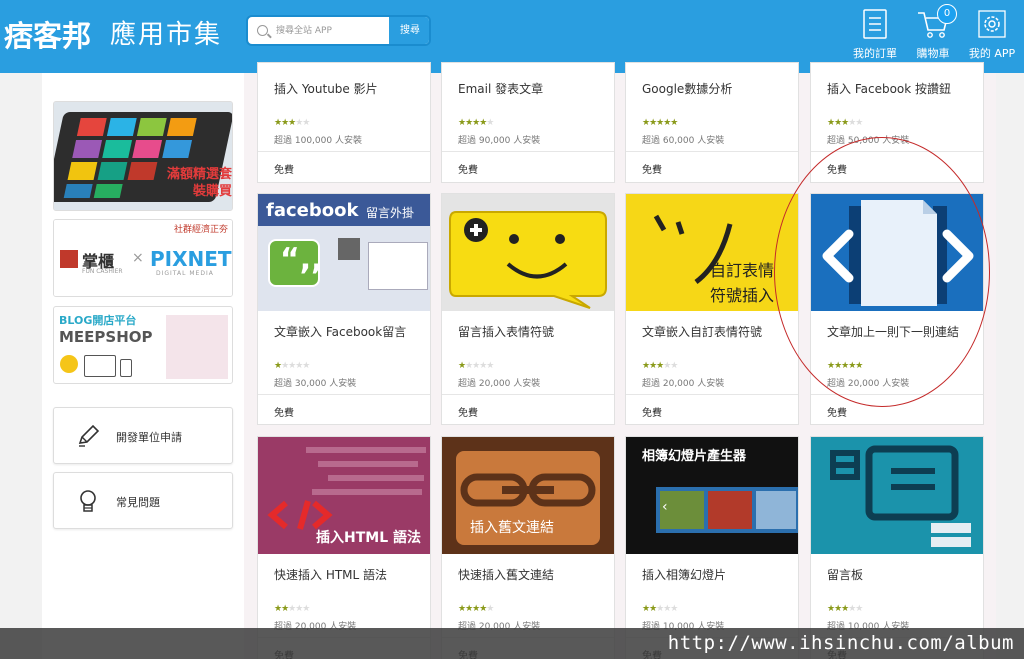 This screenshot has width=1024, height=659. What do you see at coordinates (390, 213) in the screenshot?
I see `thumb-sub-text: 留言外掛` at bounding box center [390, 213].